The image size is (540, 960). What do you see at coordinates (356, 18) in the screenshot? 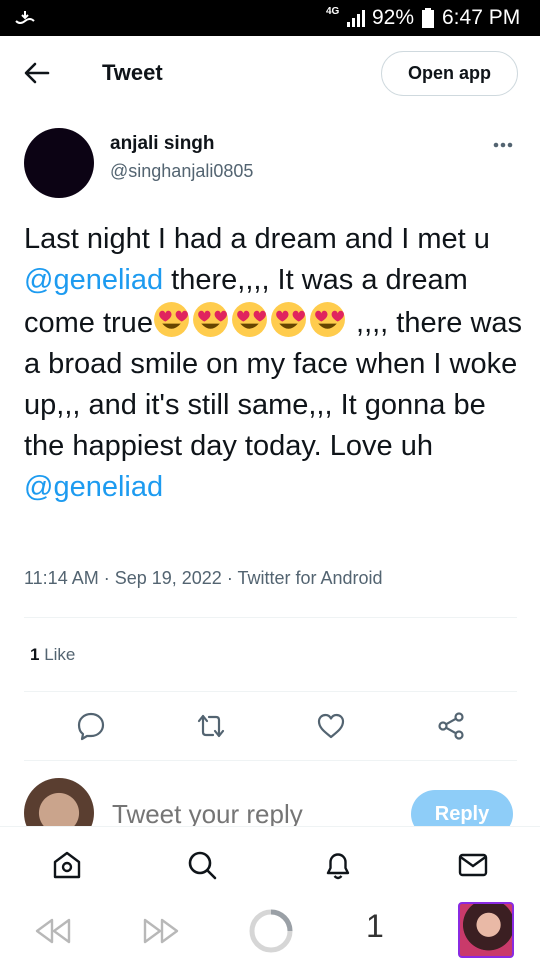
I see `signal-icon` at bounding box center [356, 18].